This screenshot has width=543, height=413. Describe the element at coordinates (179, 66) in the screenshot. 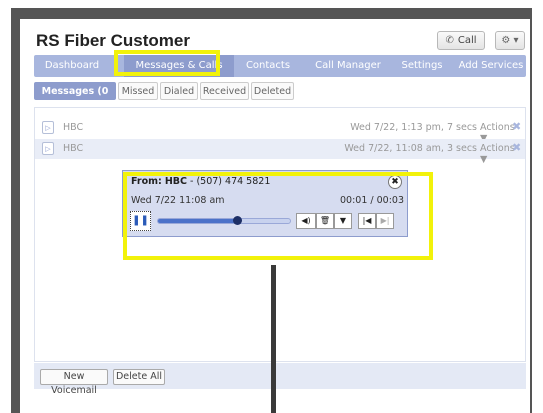

I see `nav-messages-calls: Messages & Calls` at that location.